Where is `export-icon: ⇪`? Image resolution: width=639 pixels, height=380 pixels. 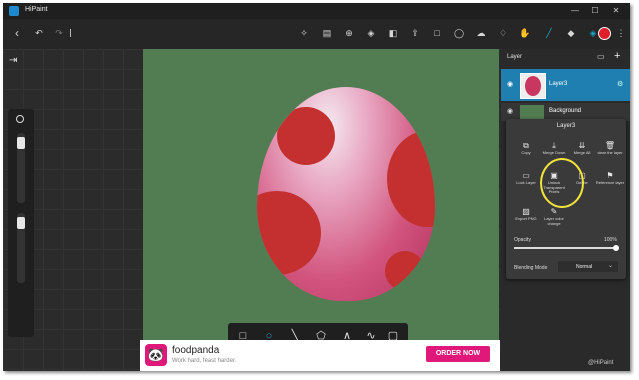
export-icon: ⇪ is located at coordinates (415, 33).